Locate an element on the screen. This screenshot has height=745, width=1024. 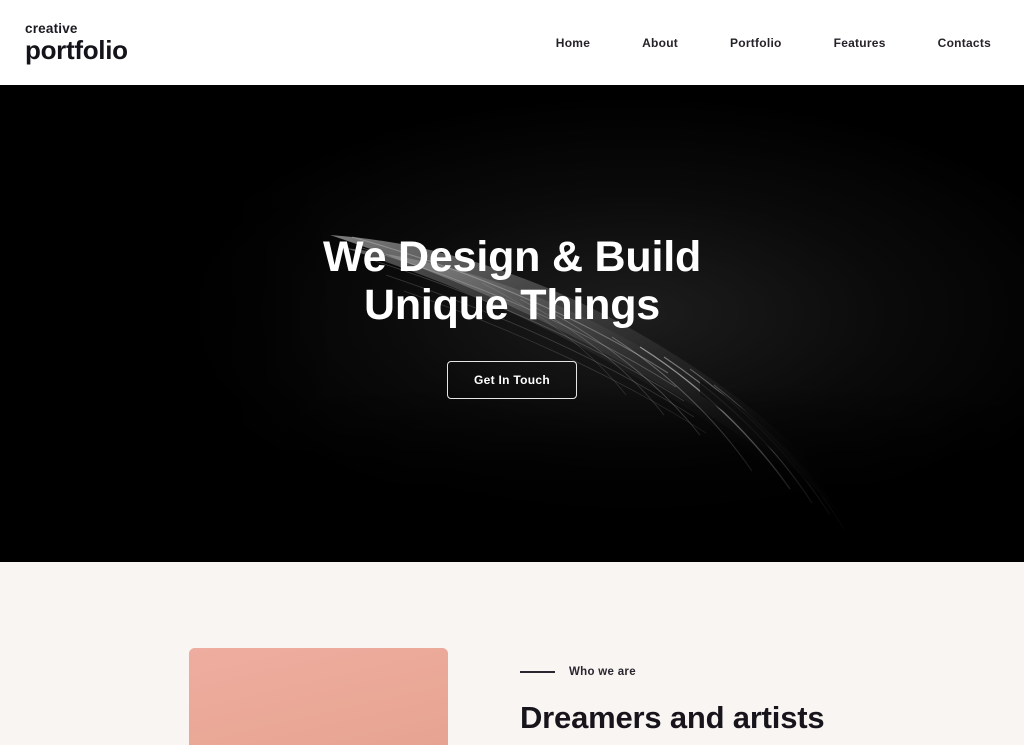
about-copy: Who we are Dreamers and artists is located at coordinates (735, 701).